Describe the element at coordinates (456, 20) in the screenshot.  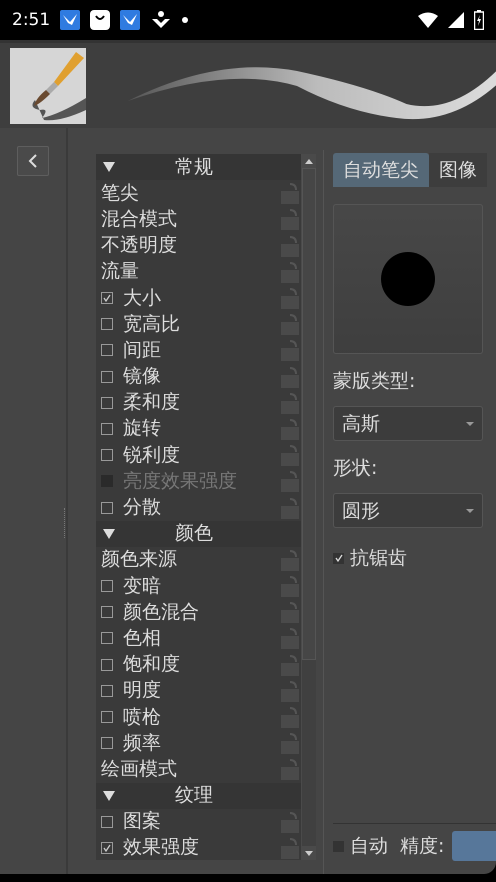
I see `signal-icon` at that location.